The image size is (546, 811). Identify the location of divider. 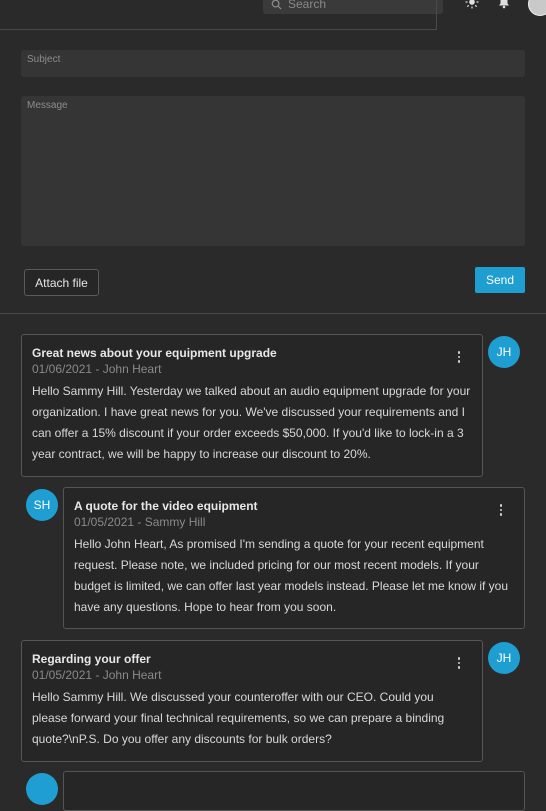
(273, 313).